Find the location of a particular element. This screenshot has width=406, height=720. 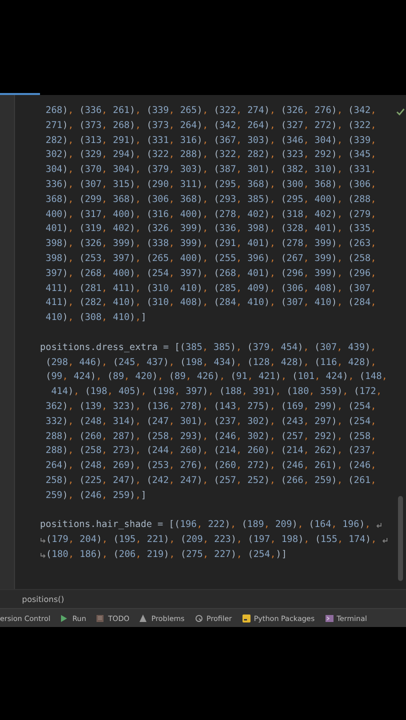

code-line: 259), (246, 259),] is located at coordinates (95, 495).